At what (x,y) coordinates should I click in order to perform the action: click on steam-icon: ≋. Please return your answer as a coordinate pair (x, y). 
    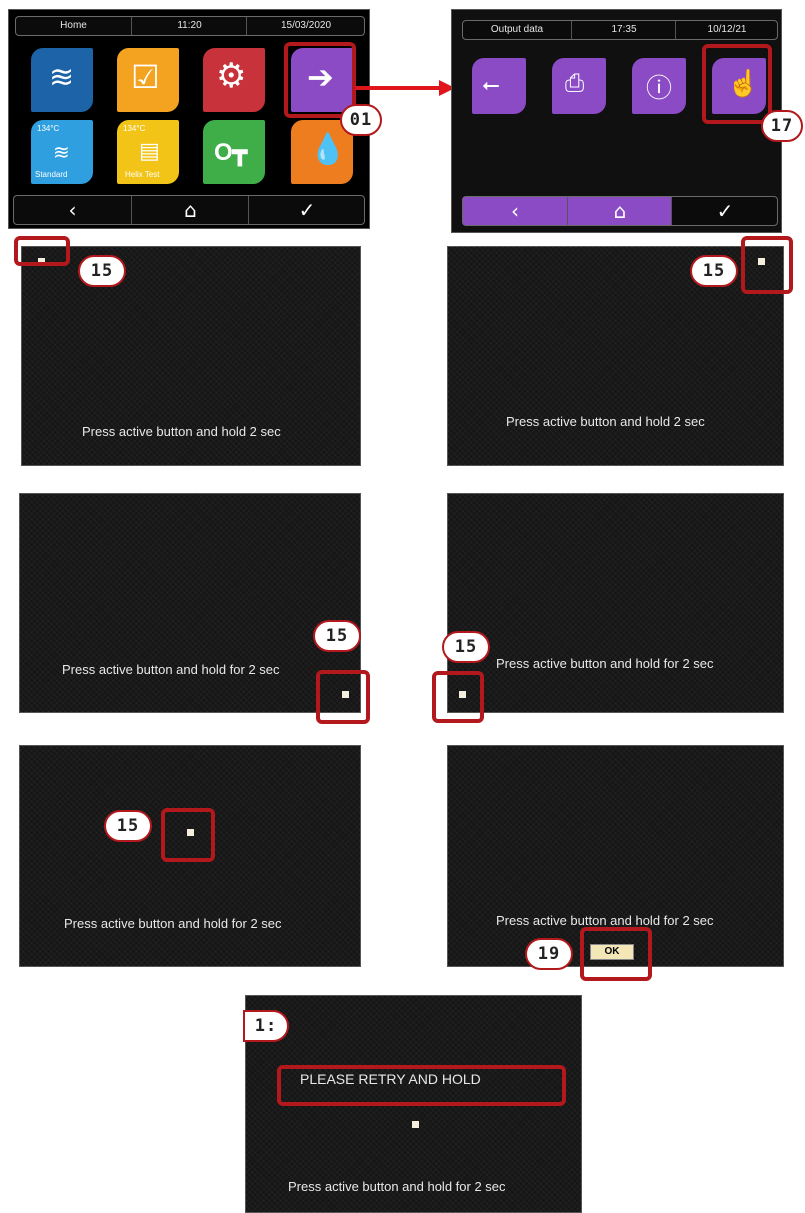
    Looking at the image, I should click on (61, 153).